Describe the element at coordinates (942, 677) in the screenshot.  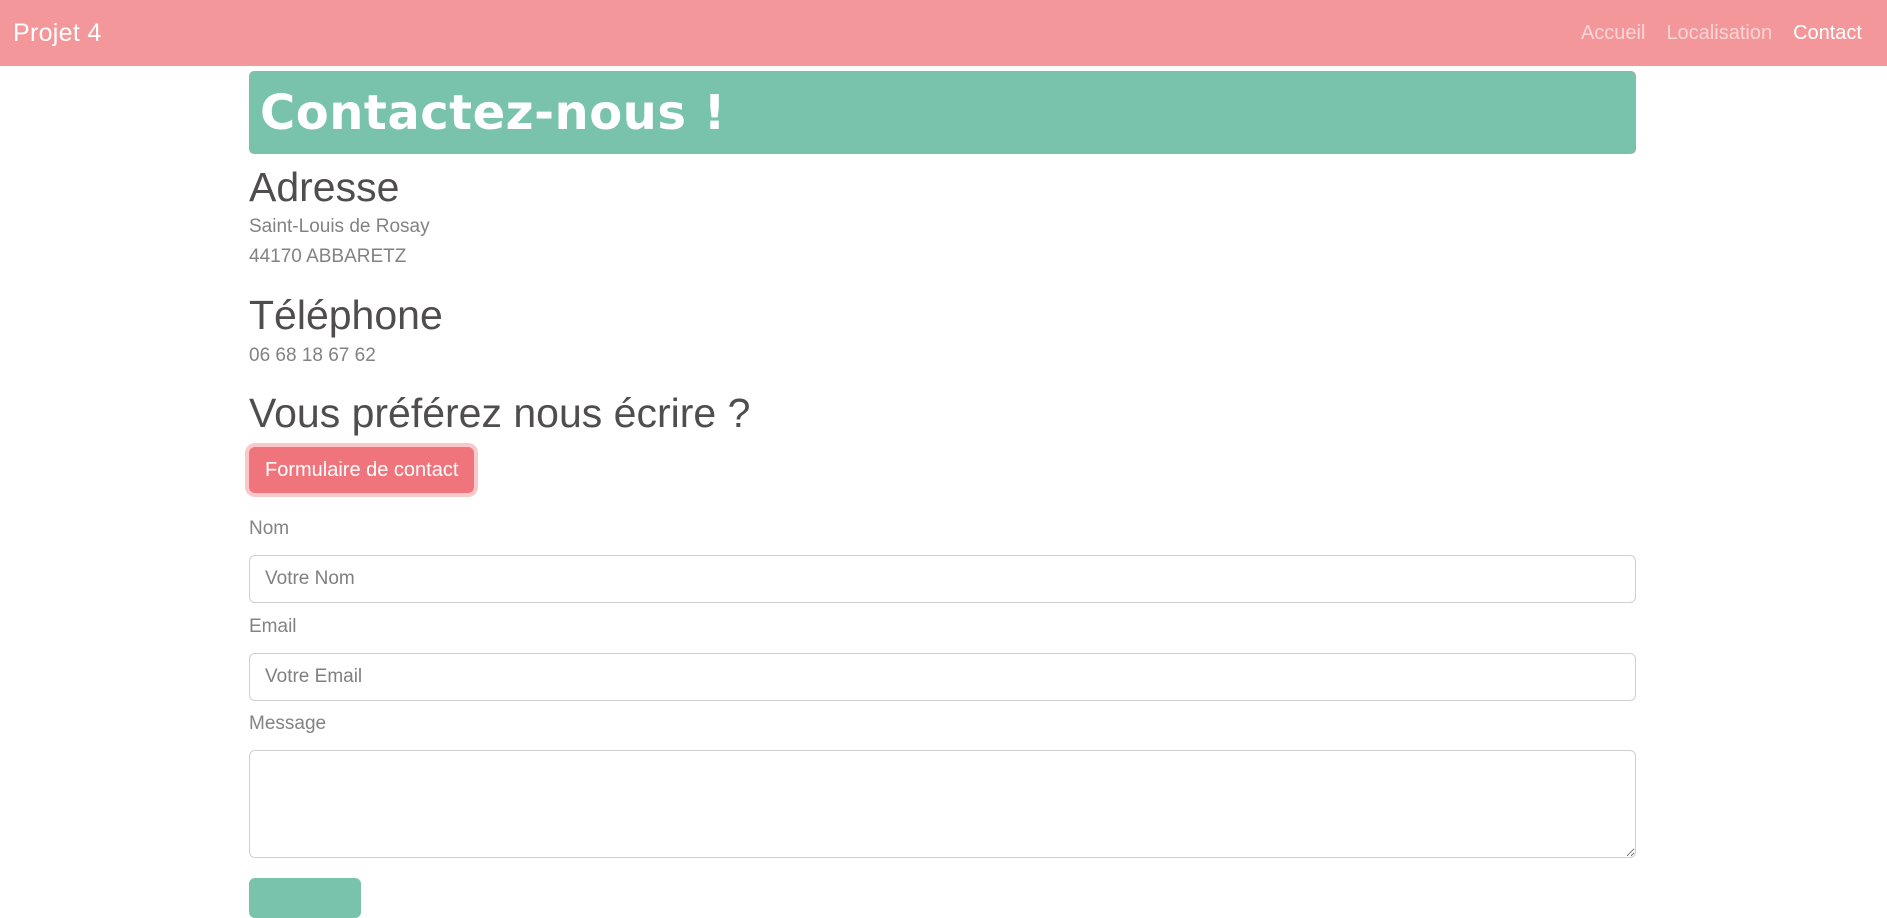
I see `email-input` at that location.